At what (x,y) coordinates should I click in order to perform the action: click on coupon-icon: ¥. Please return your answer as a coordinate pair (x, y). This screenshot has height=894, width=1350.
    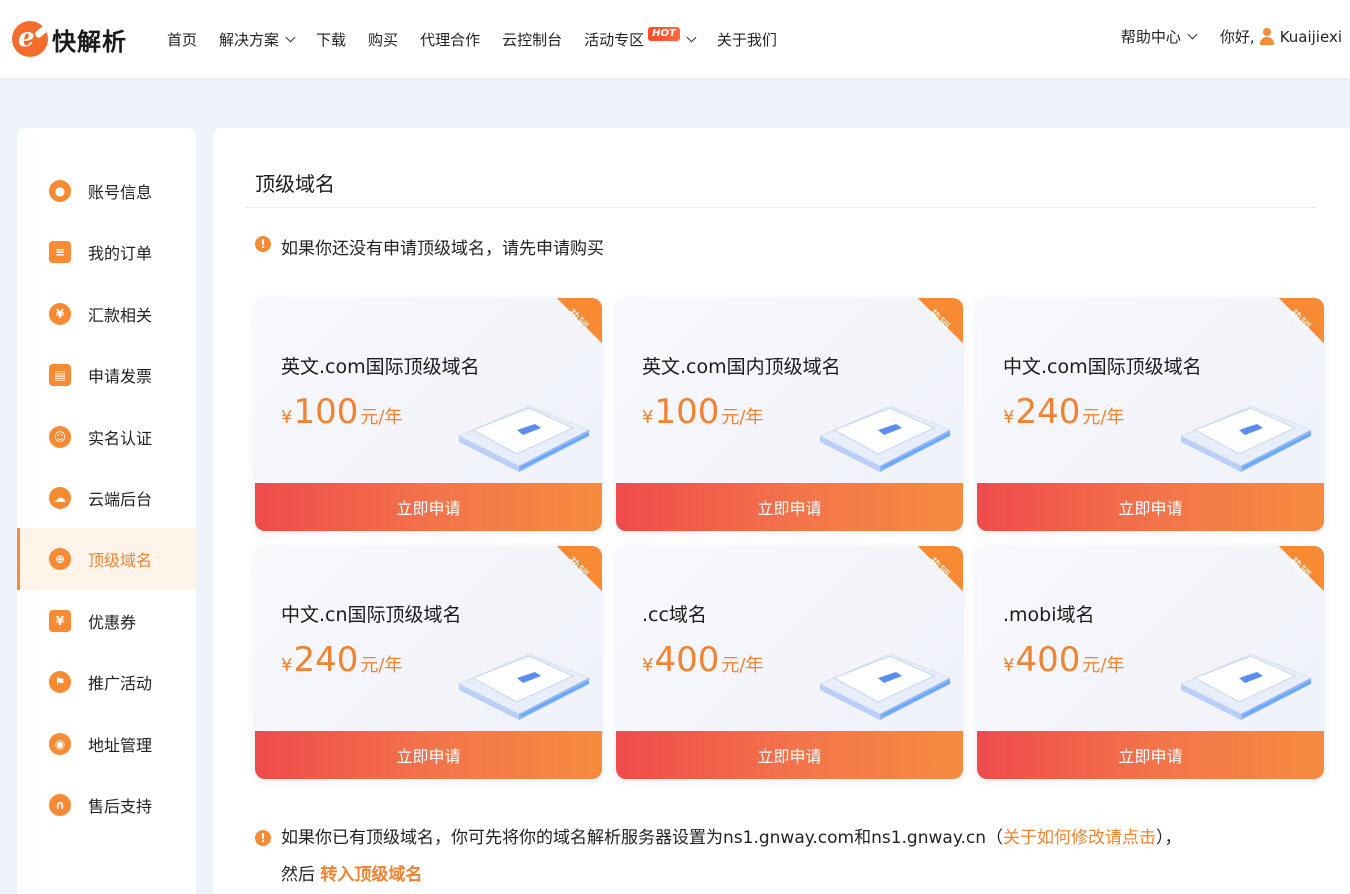
    Looking at the image, I should click on (60, 621).